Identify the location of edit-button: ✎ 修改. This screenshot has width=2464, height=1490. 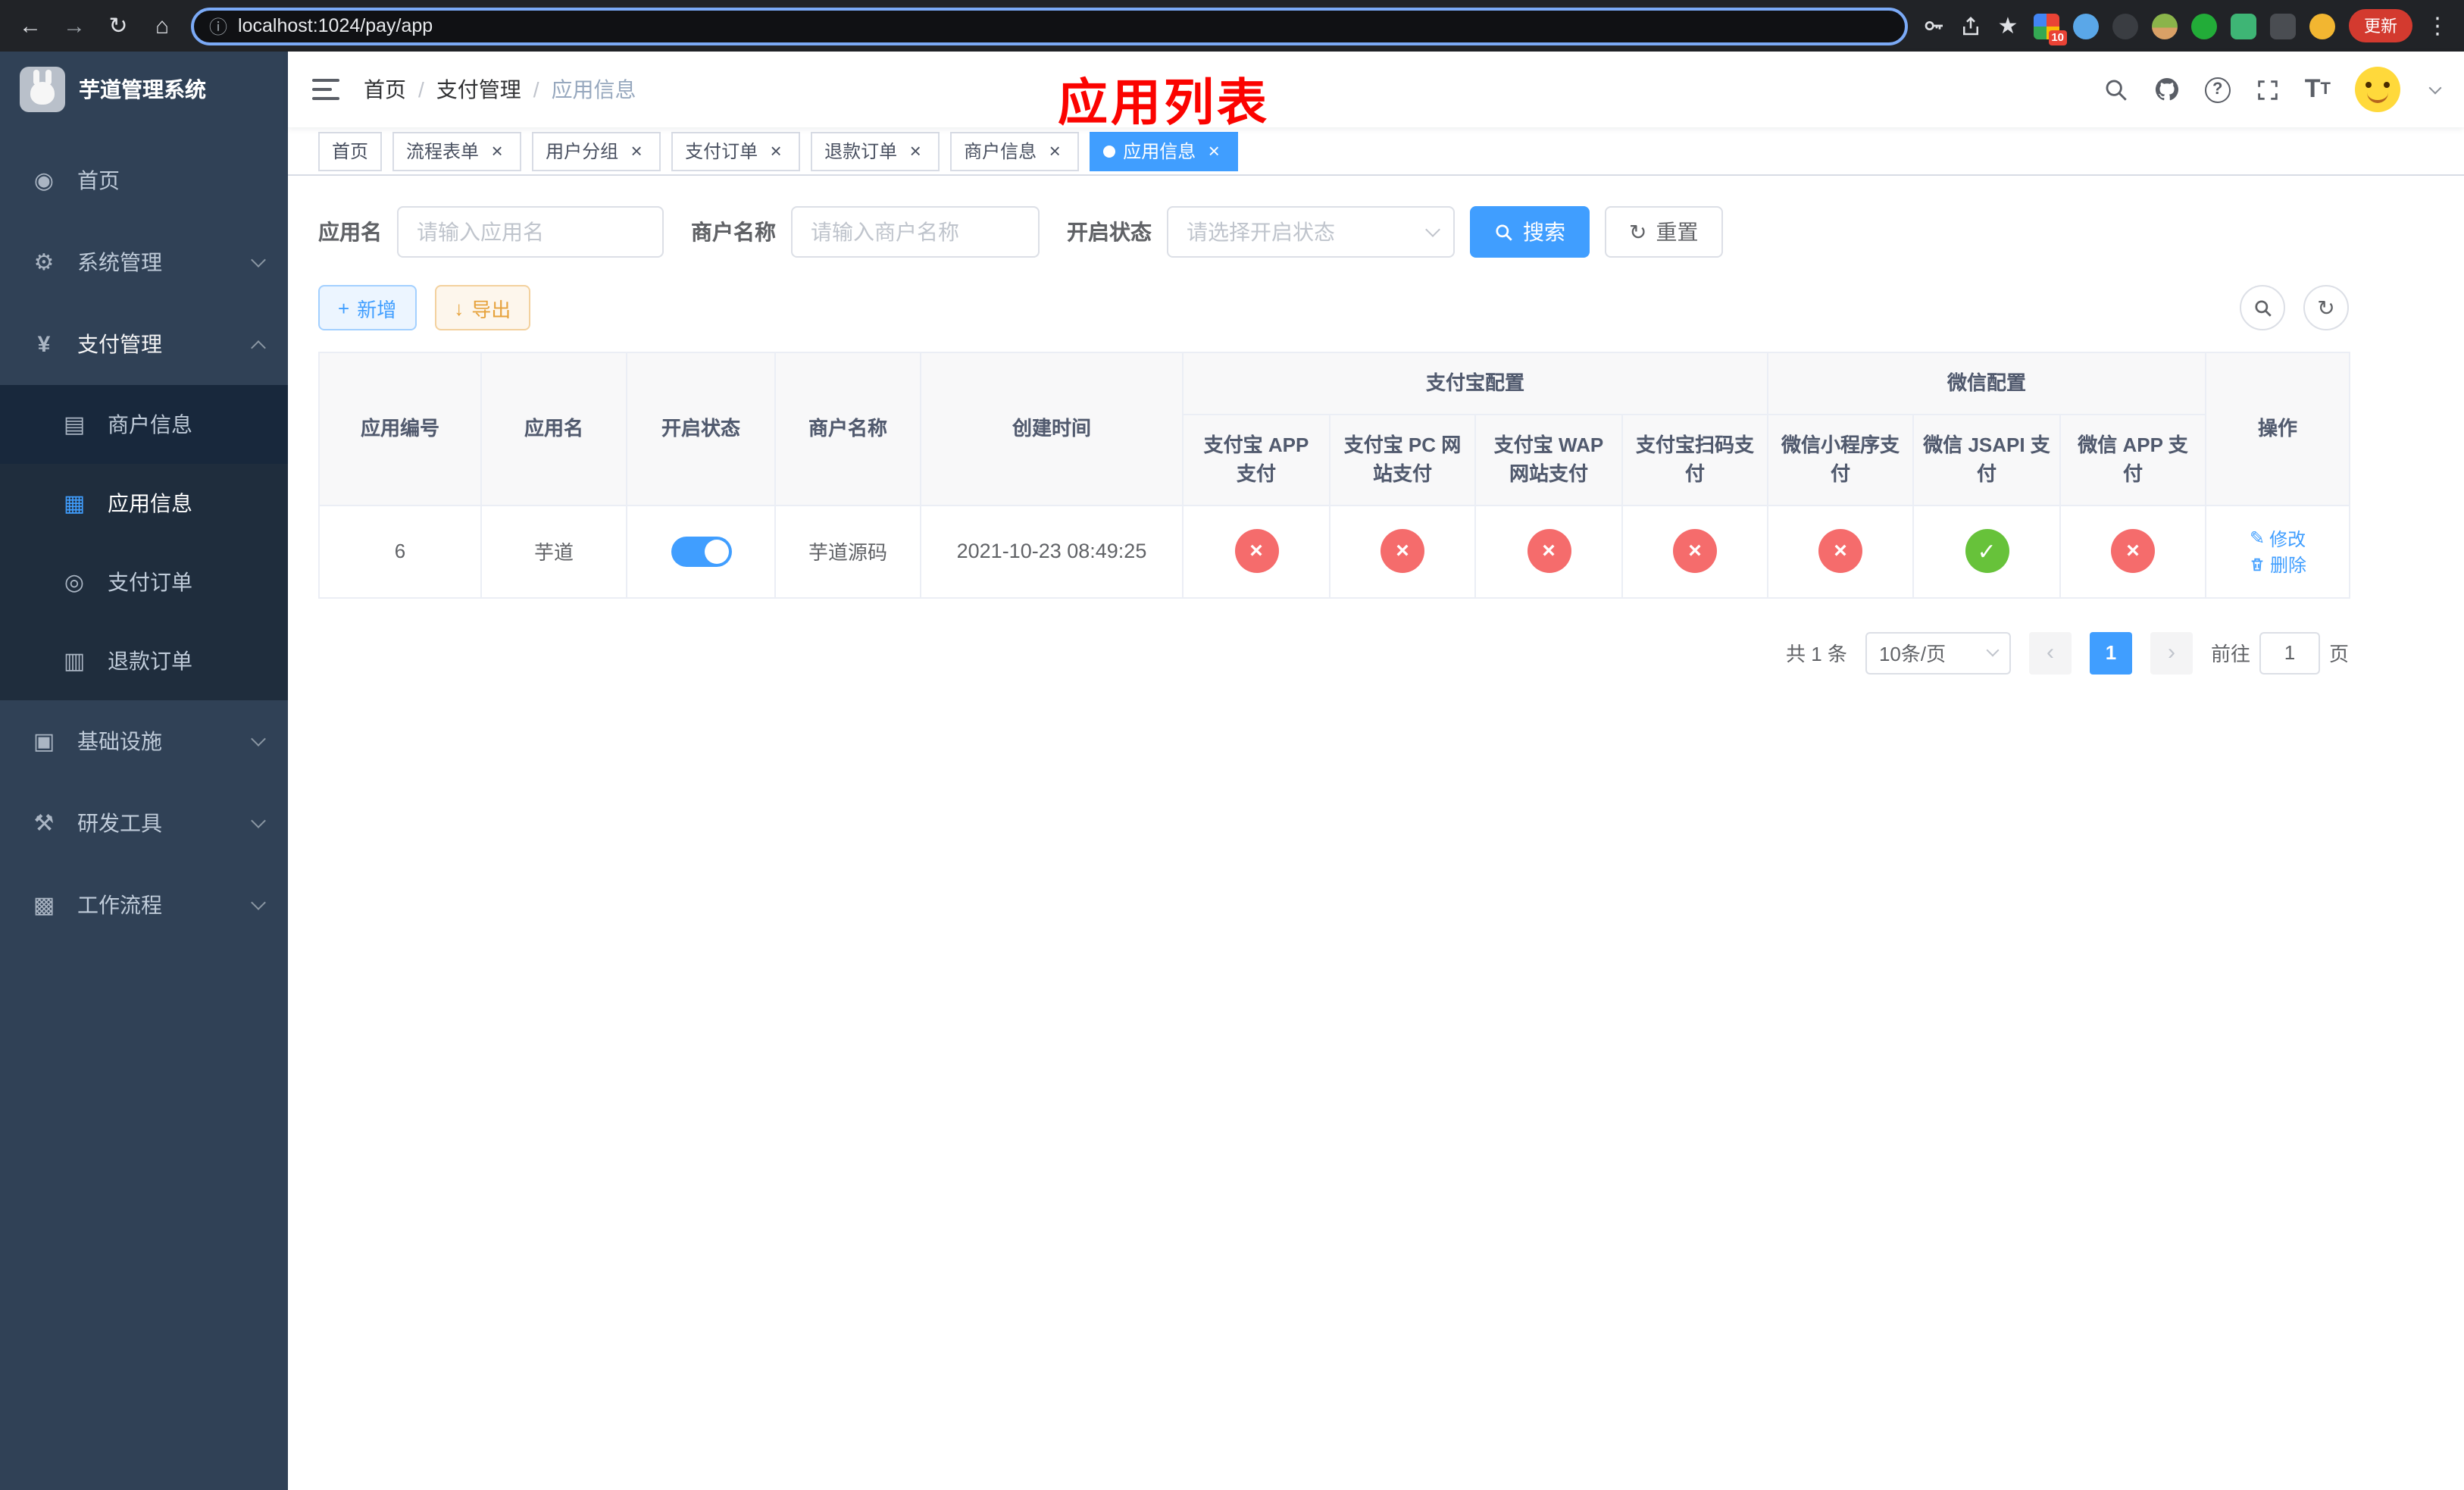
(2278, 538).